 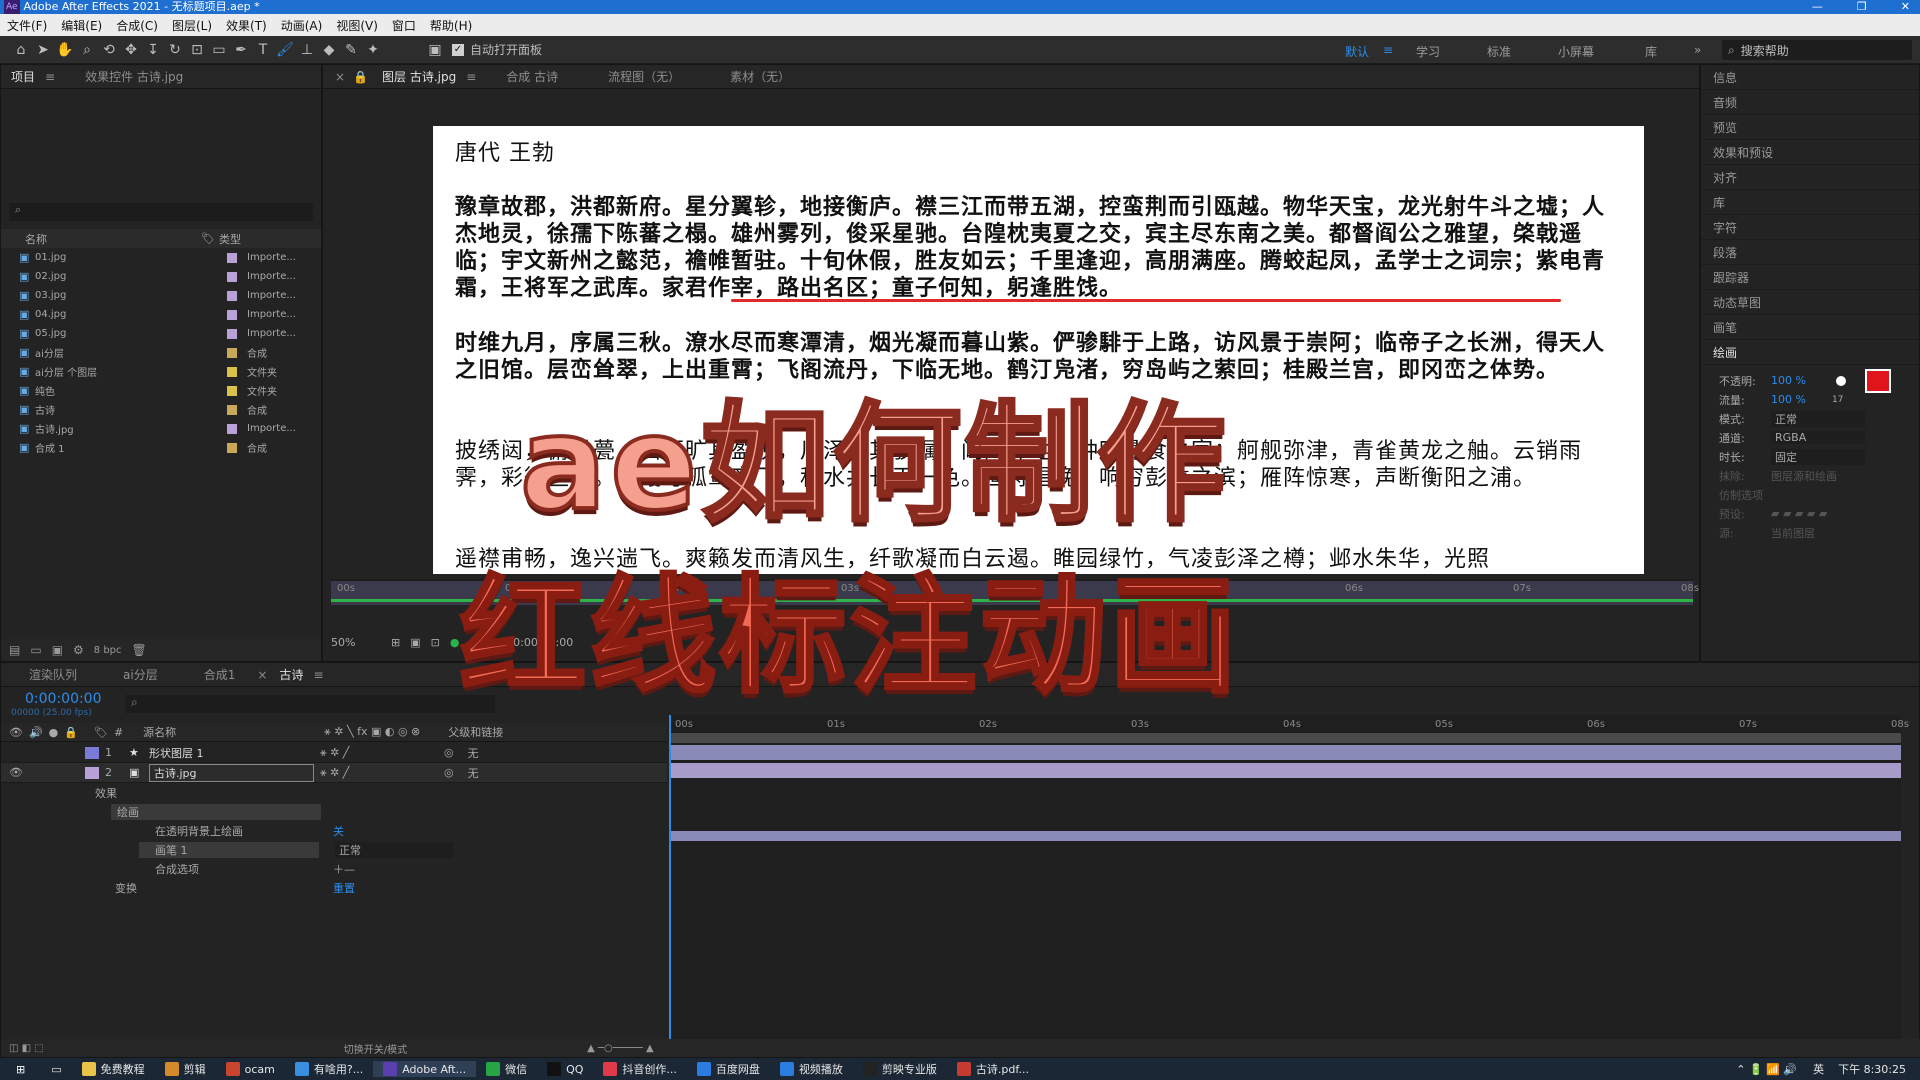 I want to click on roto-brush-icon: ✎, so click(x=351, y=50).